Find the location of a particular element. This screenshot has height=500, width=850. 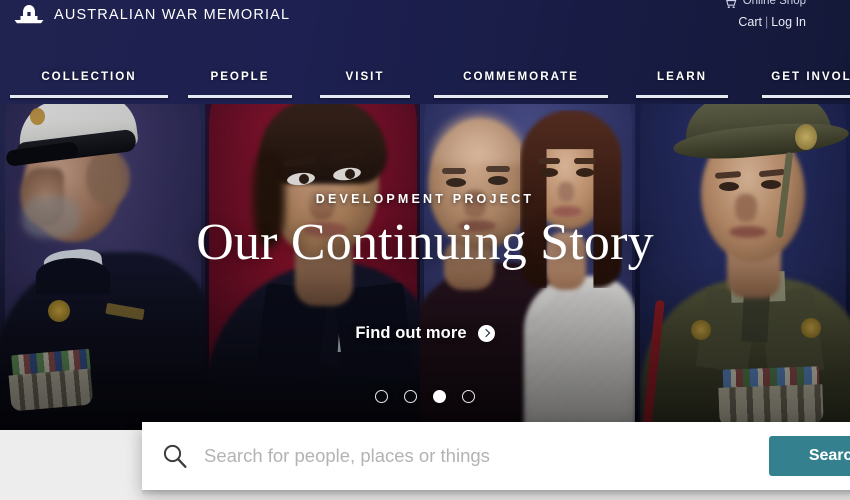

carousel-dot-active is located at coordinates (439, 397).